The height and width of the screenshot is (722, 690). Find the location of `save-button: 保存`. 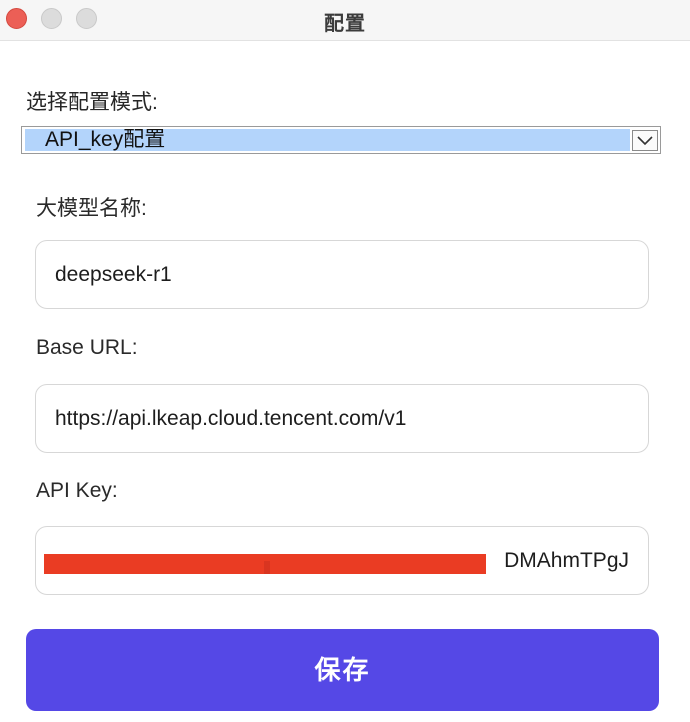

save-button: 保存 is located at coordinates (342, 670).